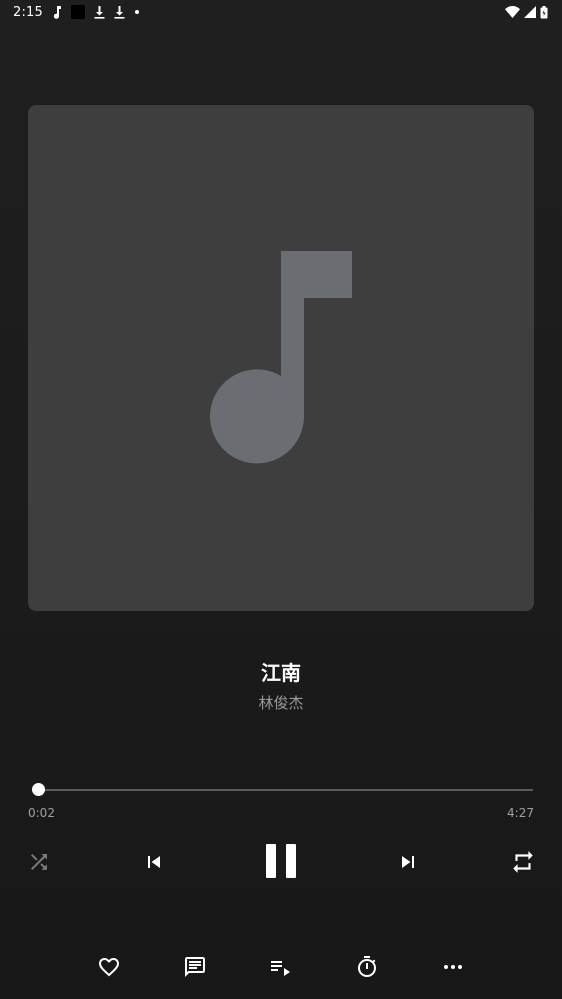 The width and height of the screenshot is (562, 999). I want to click on previous-button, so click(154, 862).